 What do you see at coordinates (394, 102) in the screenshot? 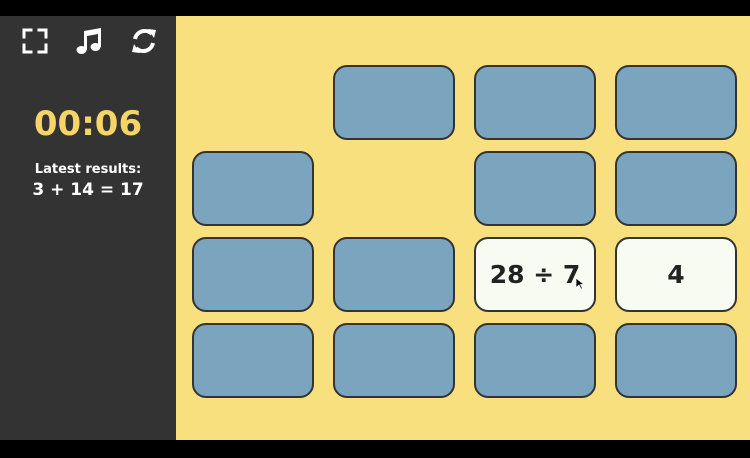
I see `card-r0-c1` at bounding box center [394, 102].